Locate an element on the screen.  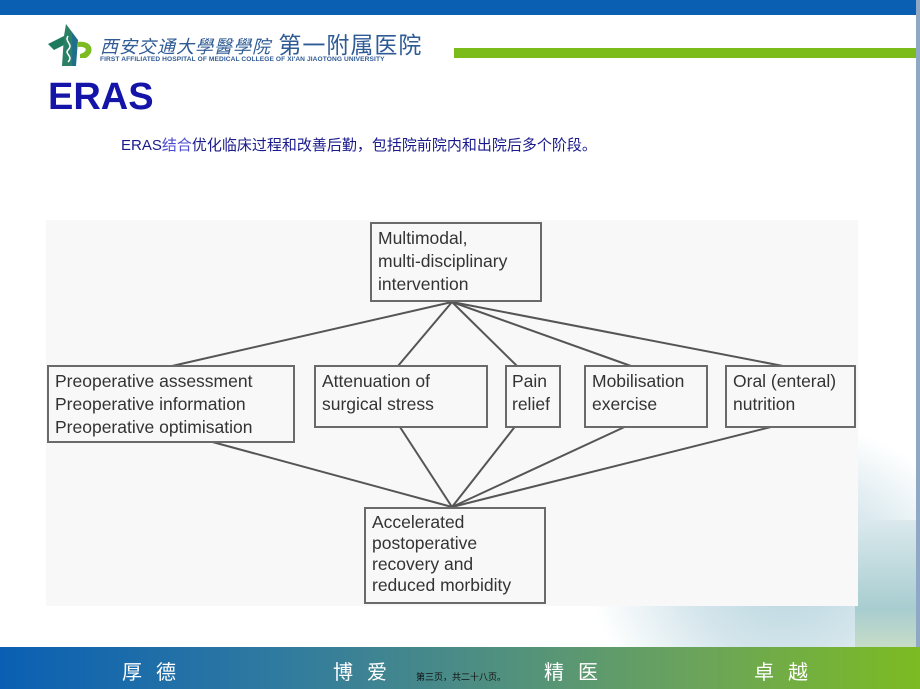
node-line: surgical stress is located at coordinates (378, 404).